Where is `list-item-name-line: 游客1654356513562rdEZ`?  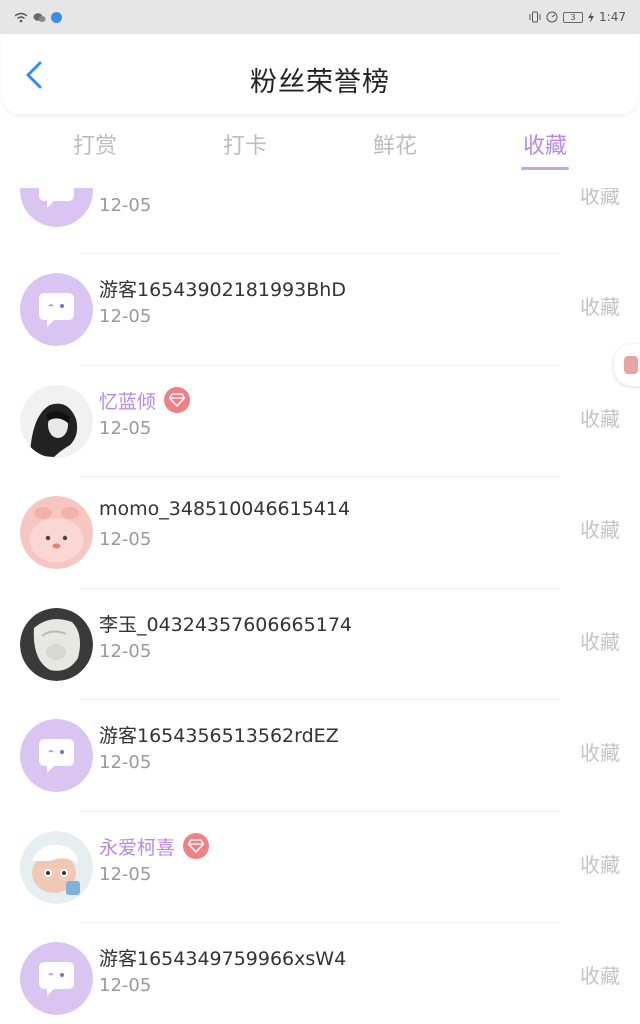 list-item-name-line: 游客1654356513562rdEZ is located at coordinates (219, 734).